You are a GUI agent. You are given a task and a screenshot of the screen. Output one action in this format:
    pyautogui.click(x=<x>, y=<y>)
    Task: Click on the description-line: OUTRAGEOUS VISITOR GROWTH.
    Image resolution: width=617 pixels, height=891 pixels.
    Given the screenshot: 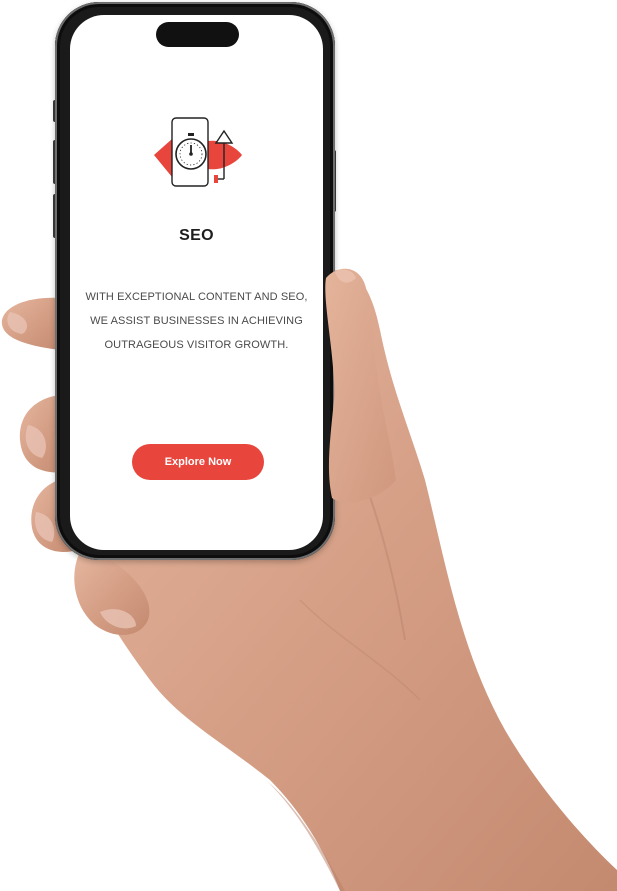 What is the action you would take?
    pyautogui.click(x=196, y=345)
    